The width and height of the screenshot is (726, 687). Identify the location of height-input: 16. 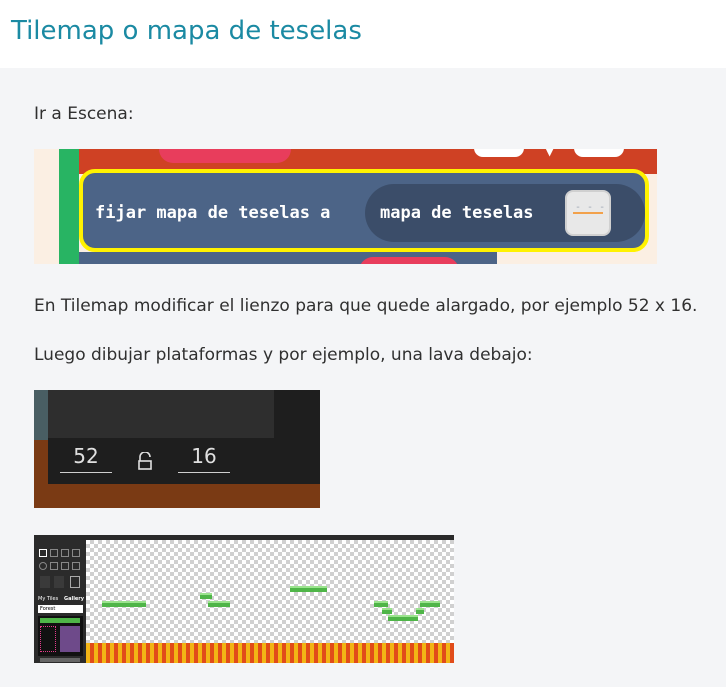
(204, 456).